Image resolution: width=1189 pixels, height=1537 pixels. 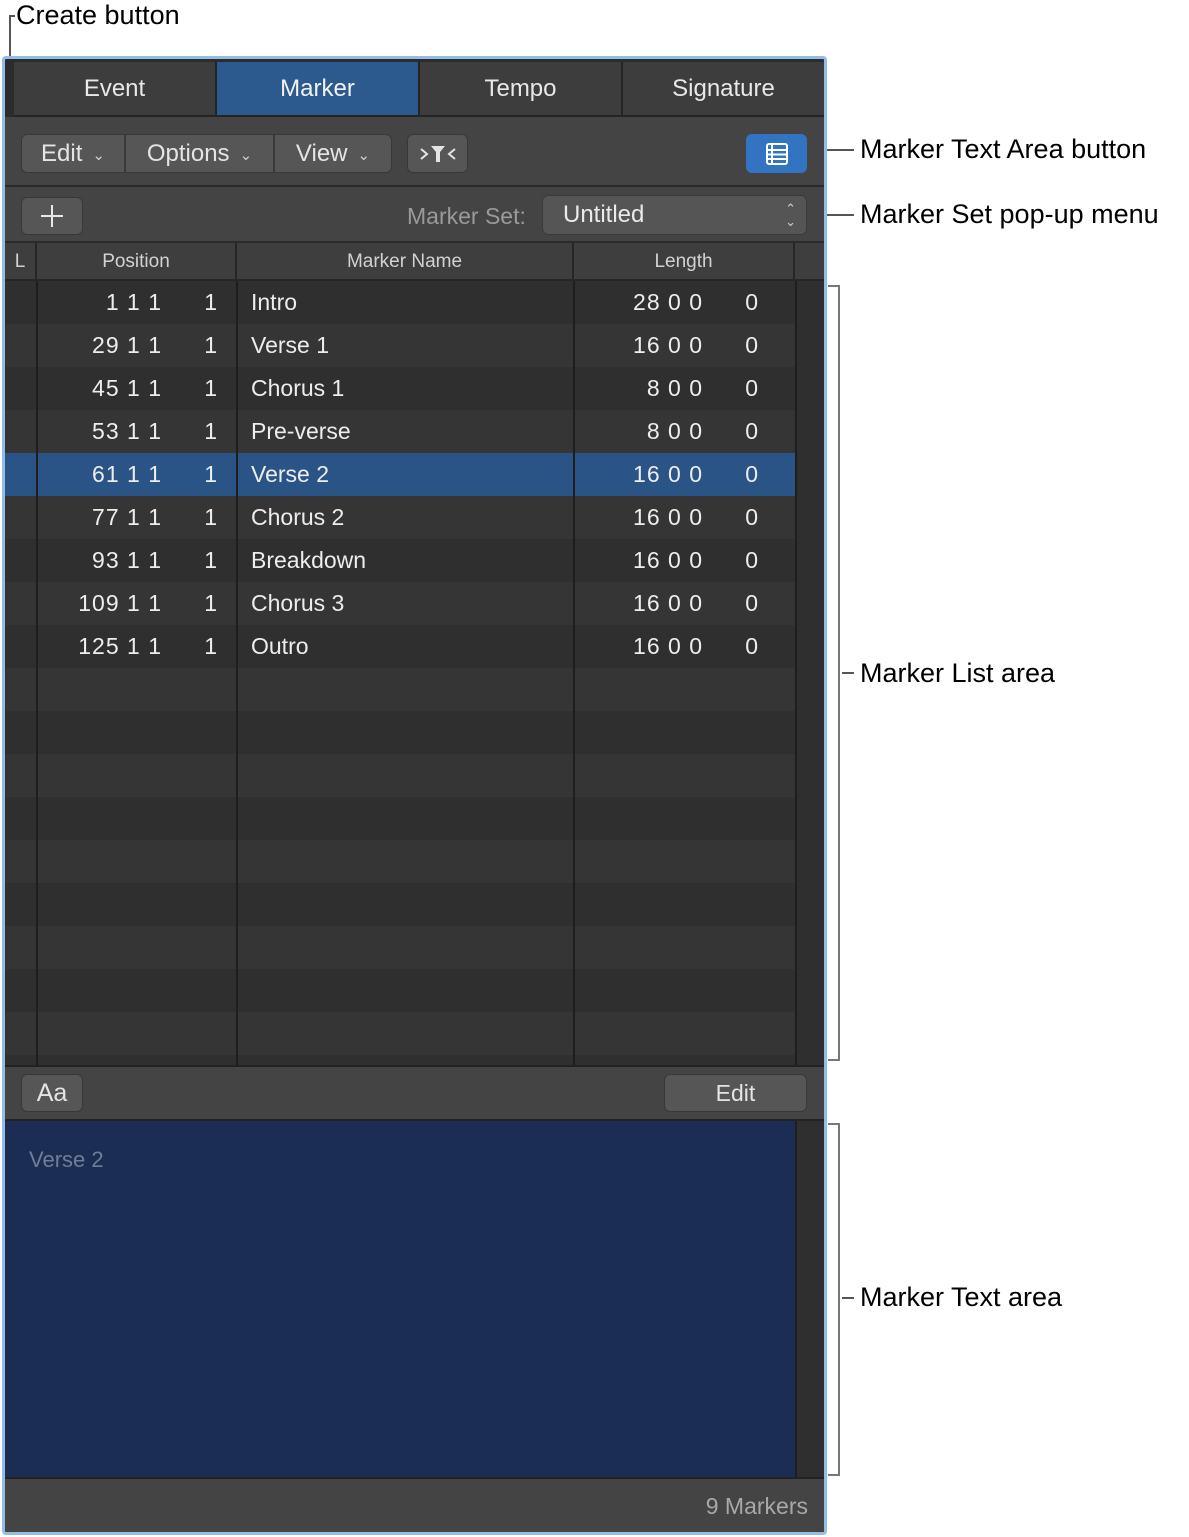 I want to click on row-marker-name: Breakdown, so click(x=309, y=560).